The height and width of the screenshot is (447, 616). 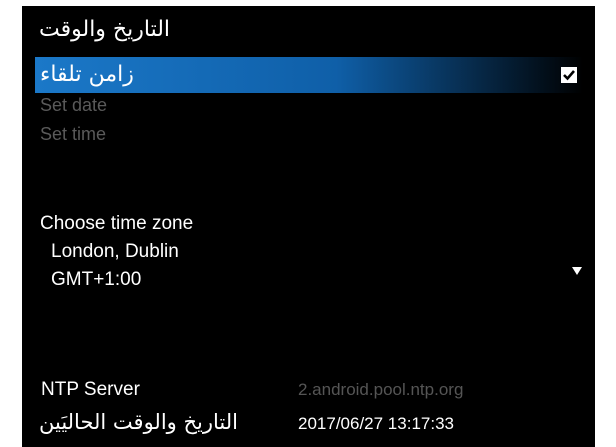 I want to click on auto-sync-row: زامن تلقاء, so click(x=309, y=75).